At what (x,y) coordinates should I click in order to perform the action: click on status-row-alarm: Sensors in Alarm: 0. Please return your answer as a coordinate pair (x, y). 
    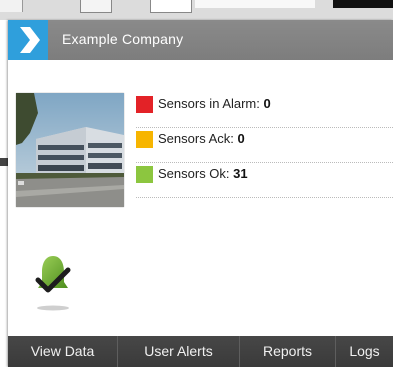
    Looking at the image, I should click on (264, 110).